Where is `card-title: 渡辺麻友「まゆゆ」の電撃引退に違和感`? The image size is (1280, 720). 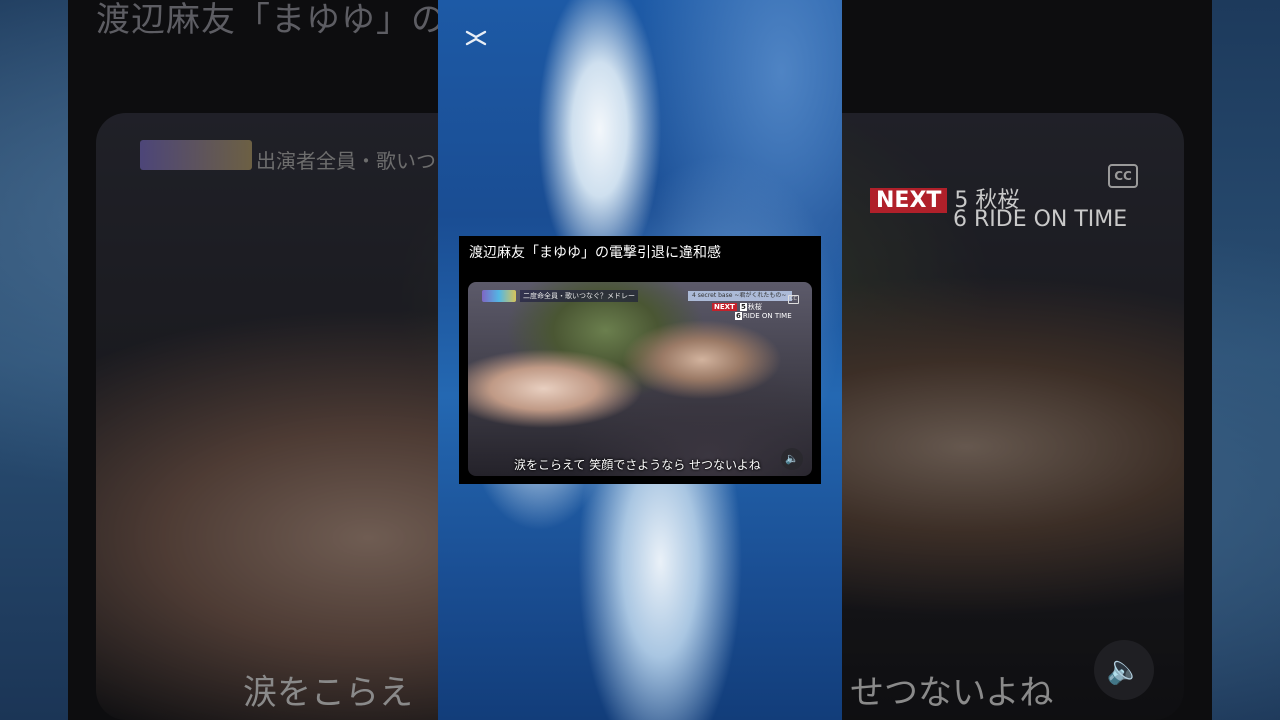 card-title: 渡辺麻友「まゆゆ」の電撃引退に違和感 is located at coordinates (595, 253).